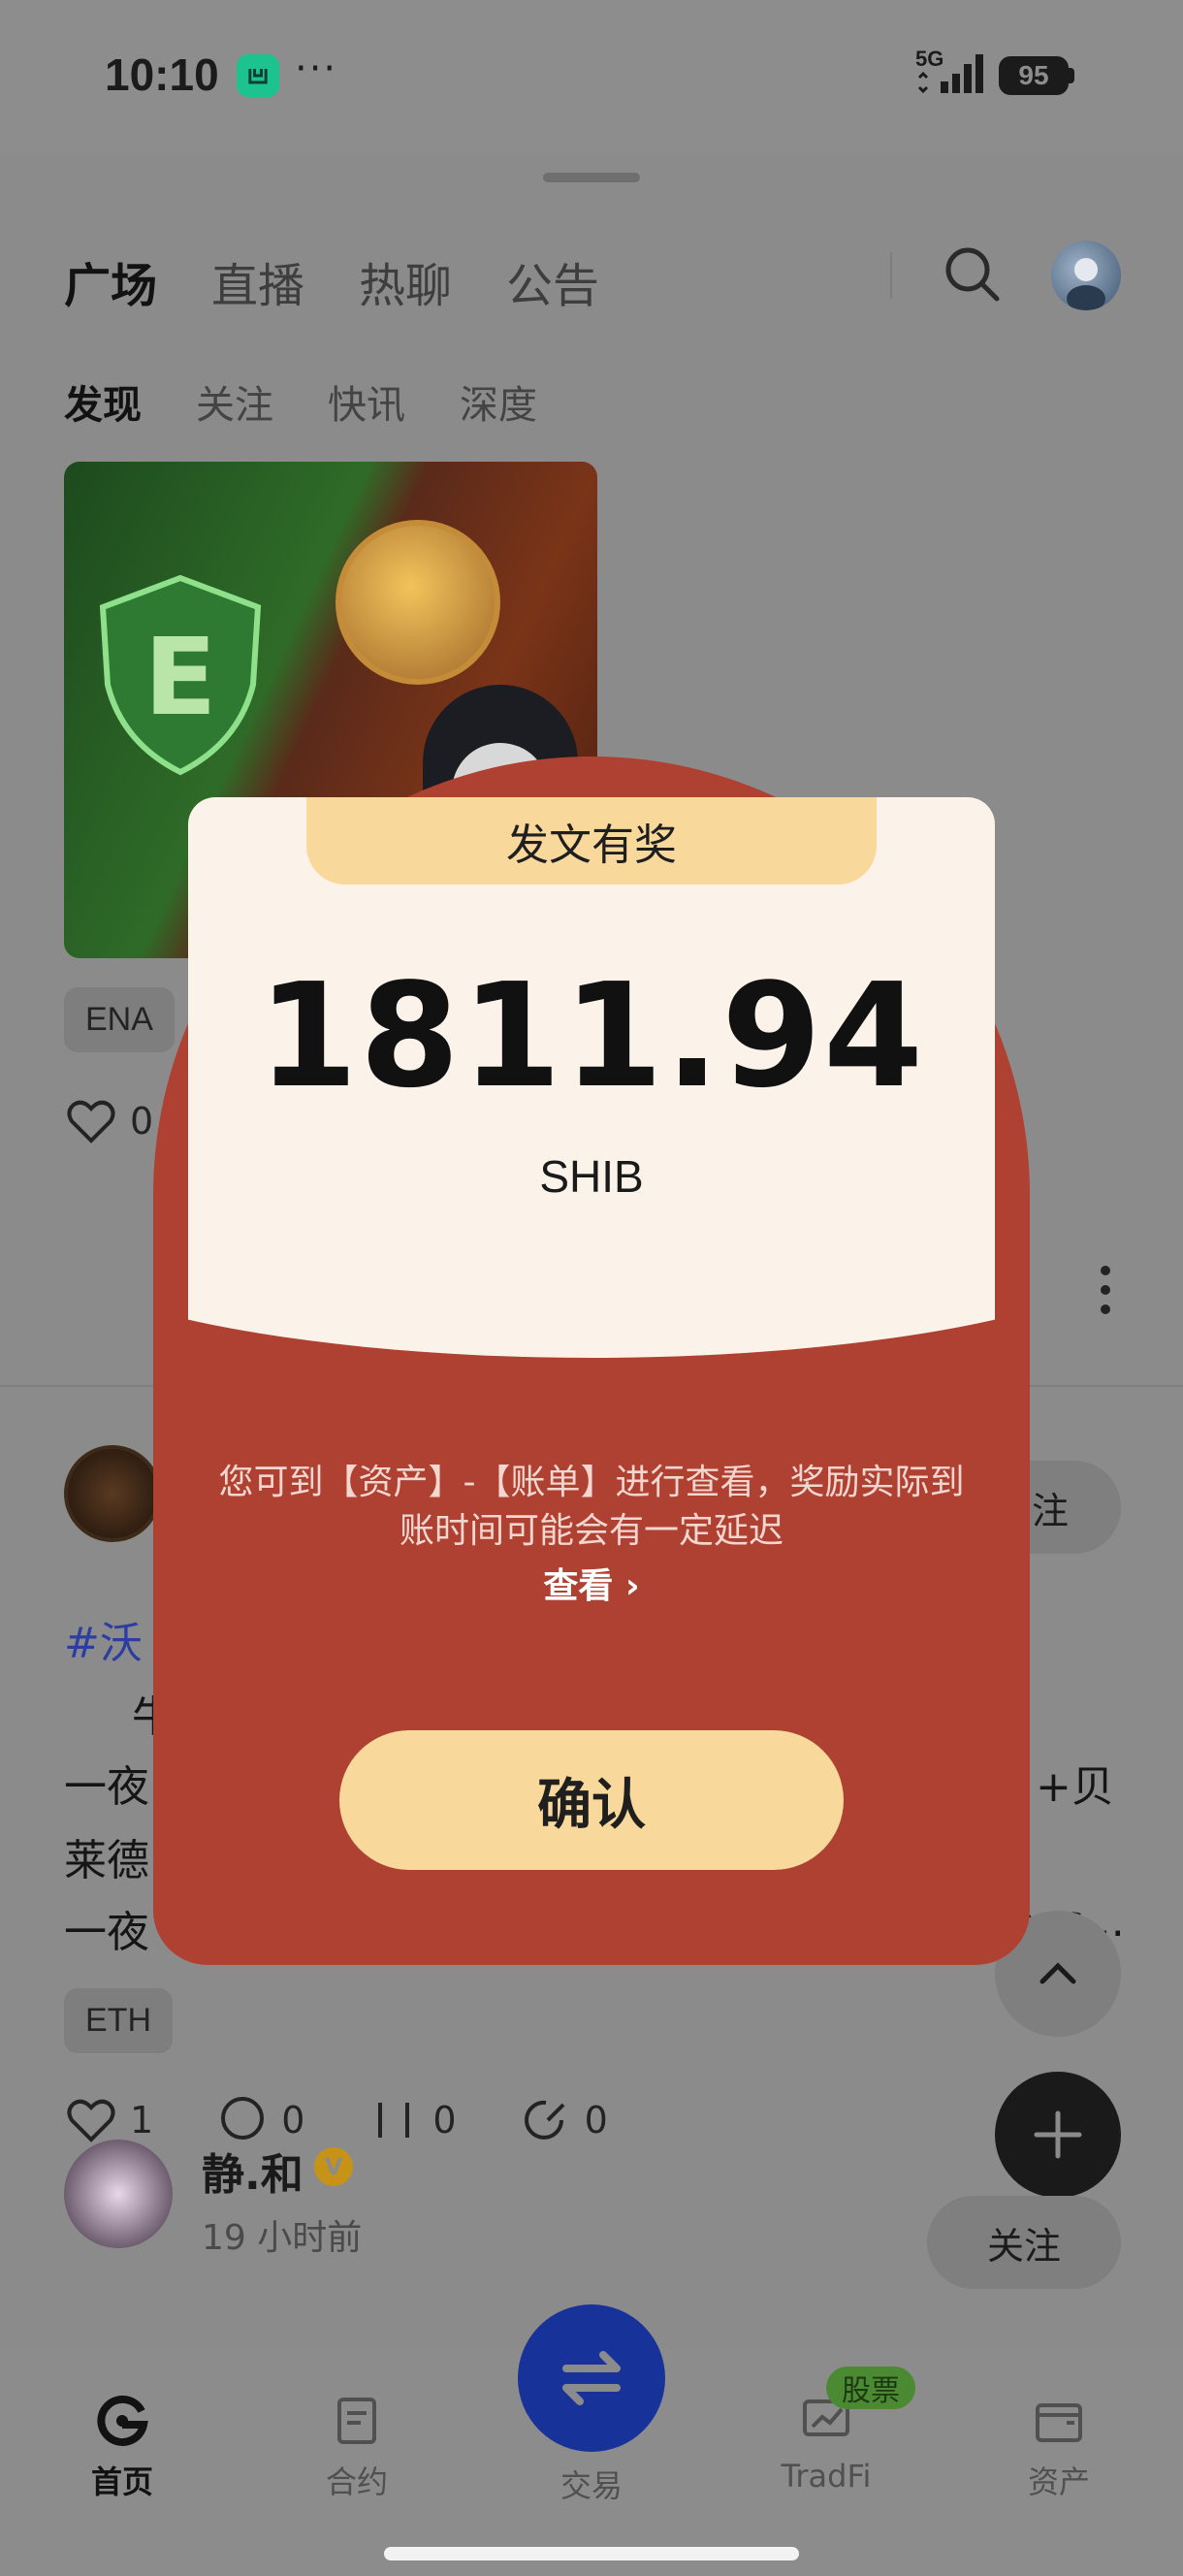 Image resolution: width=1183 pixels, height=2576 pixels. What do you see at coordinates (106, 1860) in the screenshot?
I see `post-text-line3: 莱德` at bounding box center [106, 1860].